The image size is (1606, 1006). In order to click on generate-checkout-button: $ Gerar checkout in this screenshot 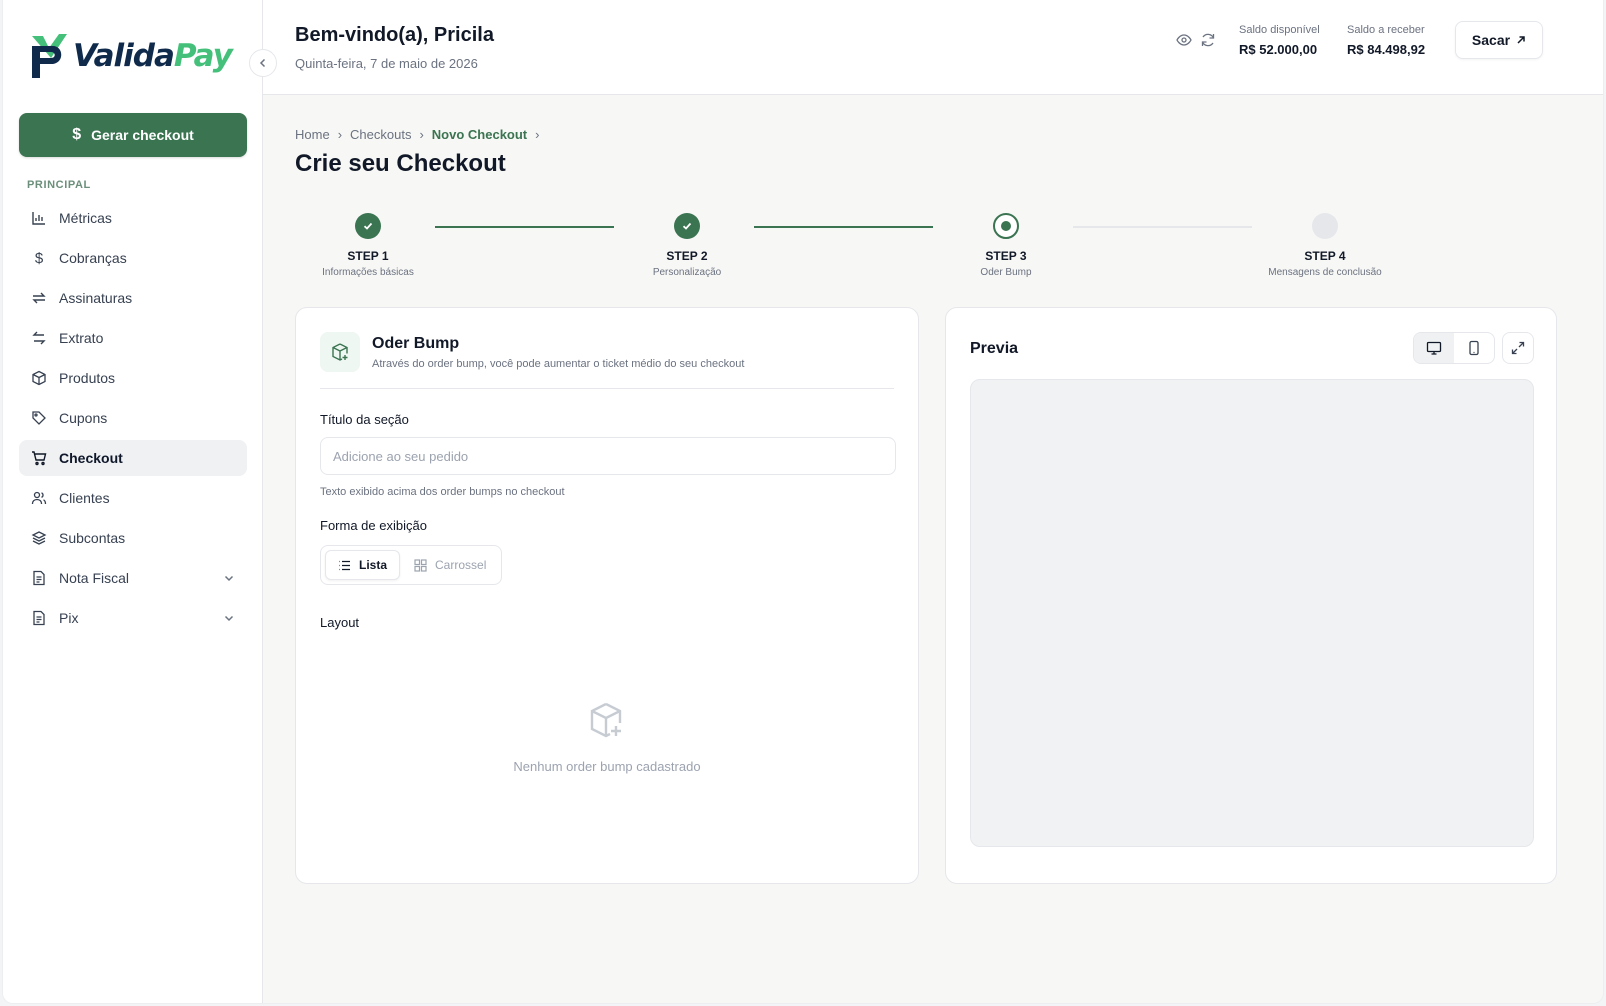, I will do `click(133, 135)`.